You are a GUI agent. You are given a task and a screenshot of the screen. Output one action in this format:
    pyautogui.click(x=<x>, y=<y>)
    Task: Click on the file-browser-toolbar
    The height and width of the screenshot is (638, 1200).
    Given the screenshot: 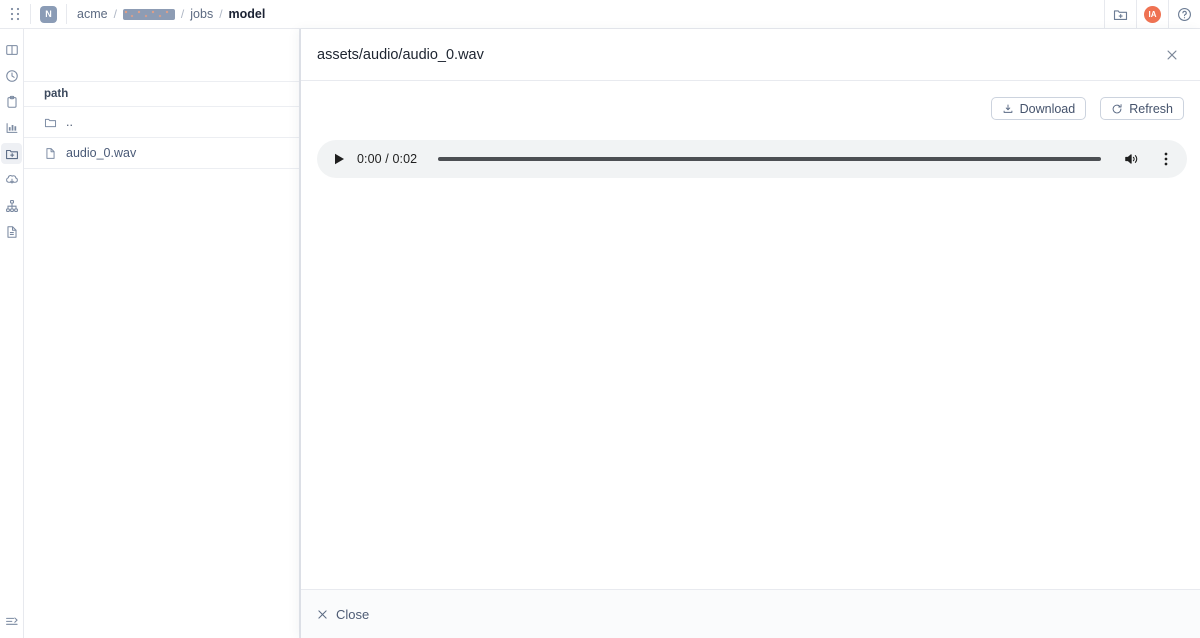 What is the action you would take?
    pyautogui.click(x=161, y=55)
    